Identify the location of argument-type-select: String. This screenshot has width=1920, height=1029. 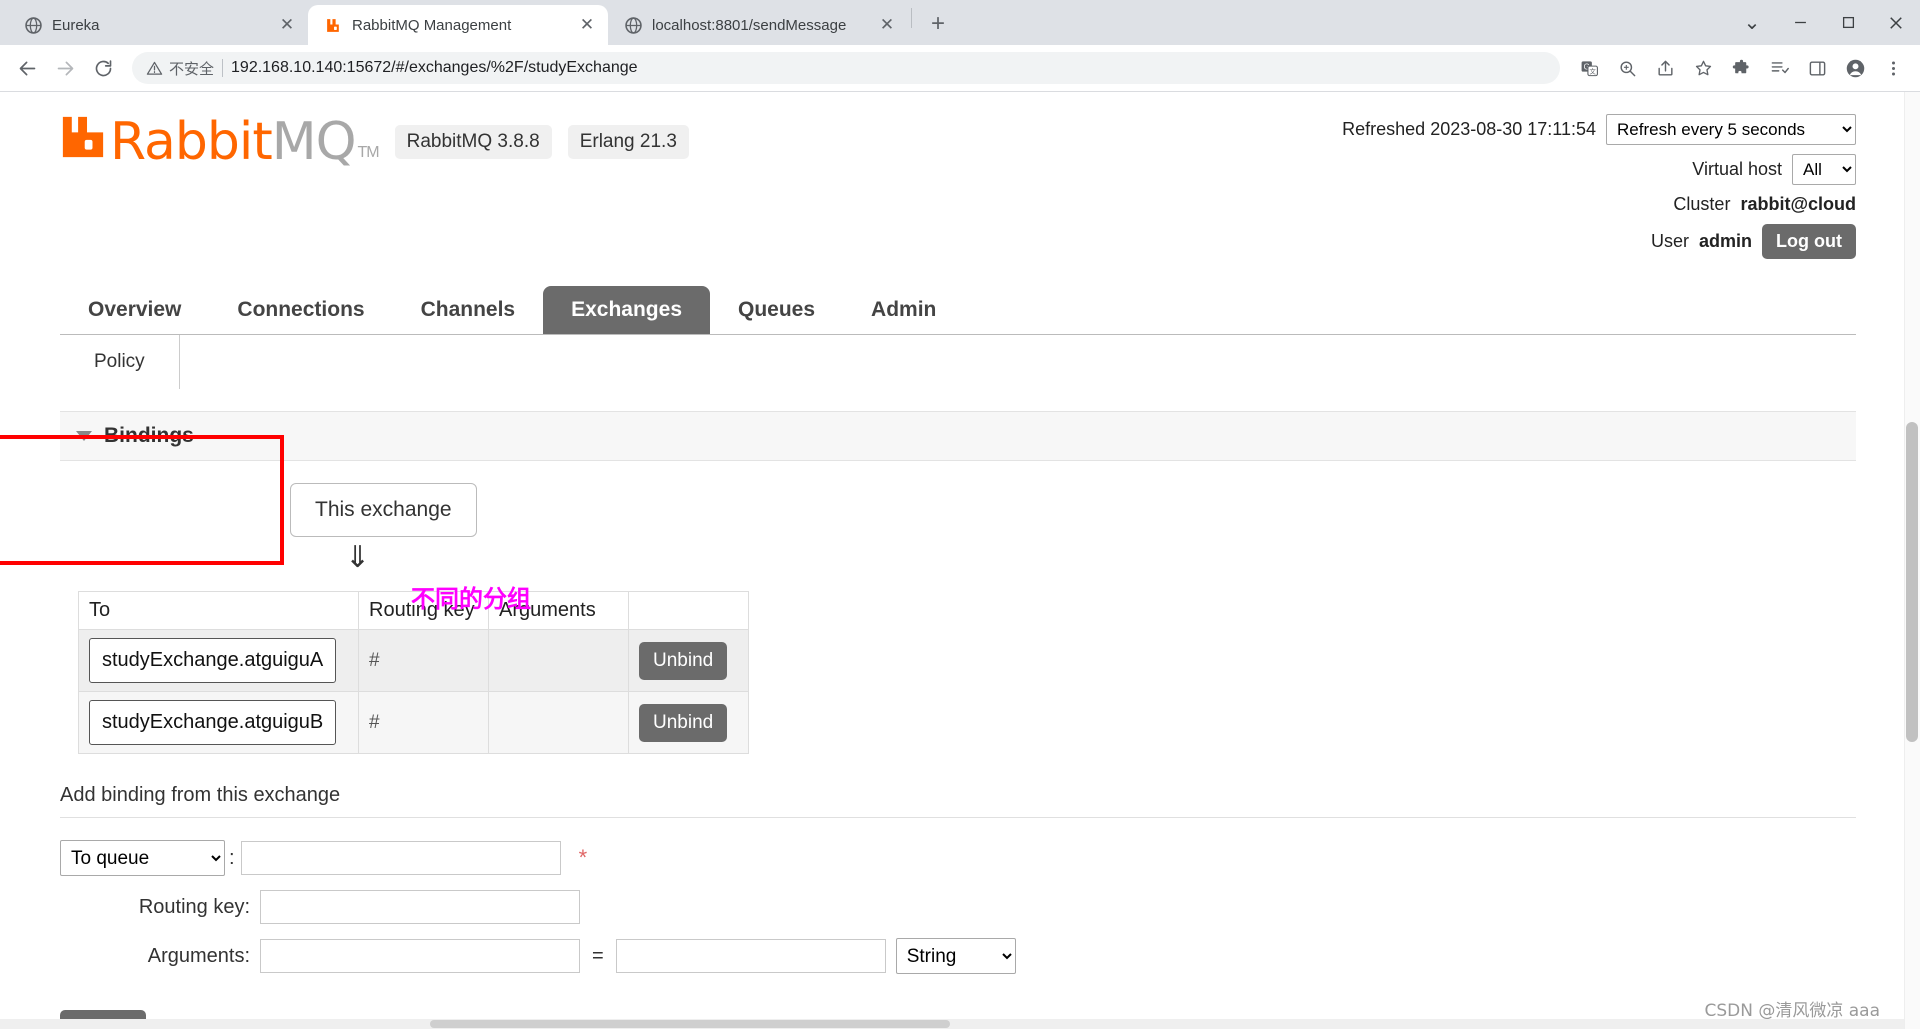
(955, 956).